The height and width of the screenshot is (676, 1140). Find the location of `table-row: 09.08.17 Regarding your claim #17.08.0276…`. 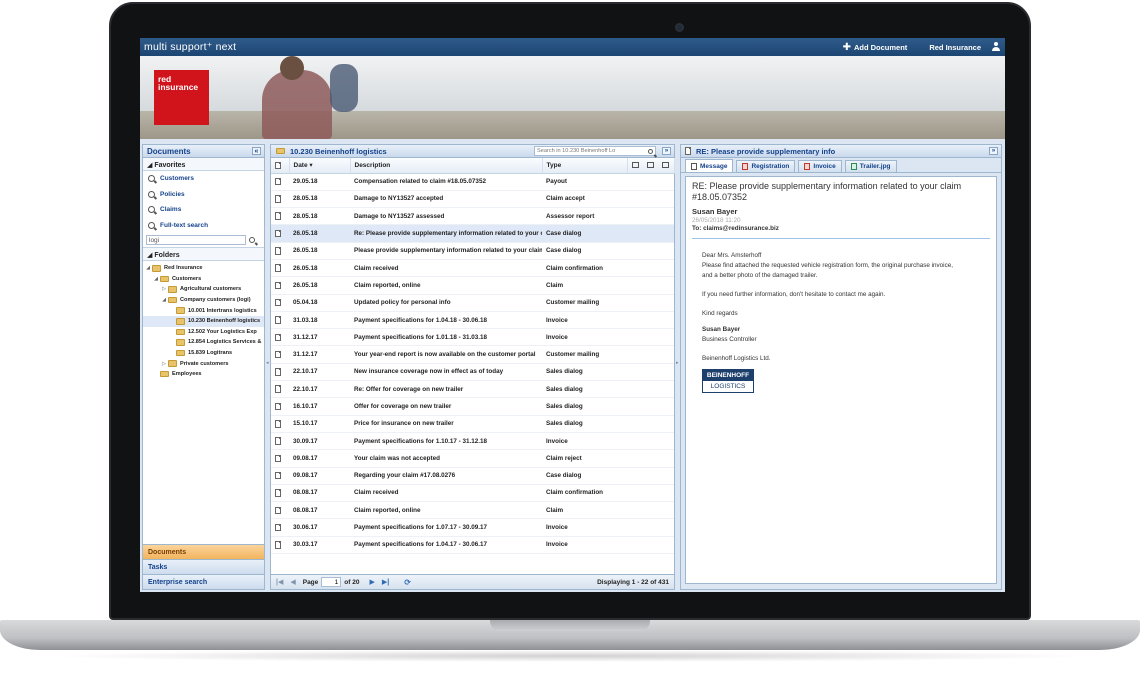

table-row: 09.08.17 Regarding your claim #17.08.0276… is located at coordinates (472, 476).